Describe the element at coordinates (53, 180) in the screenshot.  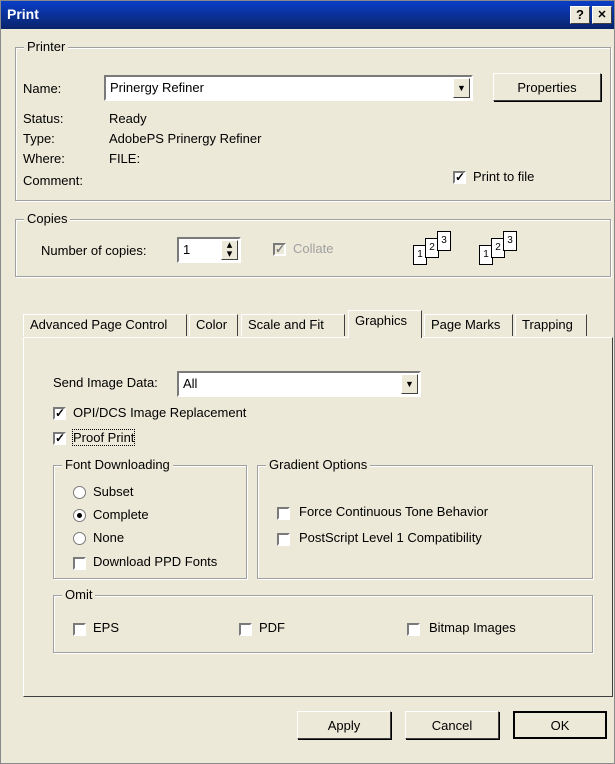
I see `comment-label: Comment:` at that location.